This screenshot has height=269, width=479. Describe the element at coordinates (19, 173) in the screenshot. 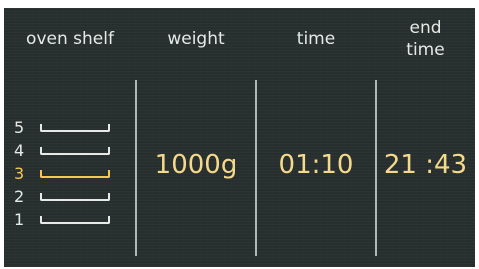

I see `shelf-number: 3` at that location.